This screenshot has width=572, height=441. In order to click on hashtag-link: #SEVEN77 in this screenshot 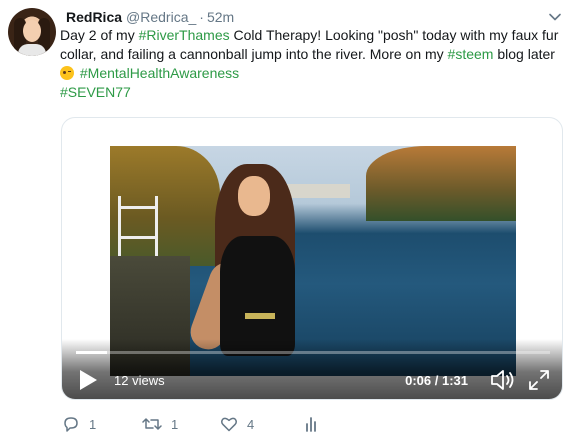, I will do `click(95, 92)`.